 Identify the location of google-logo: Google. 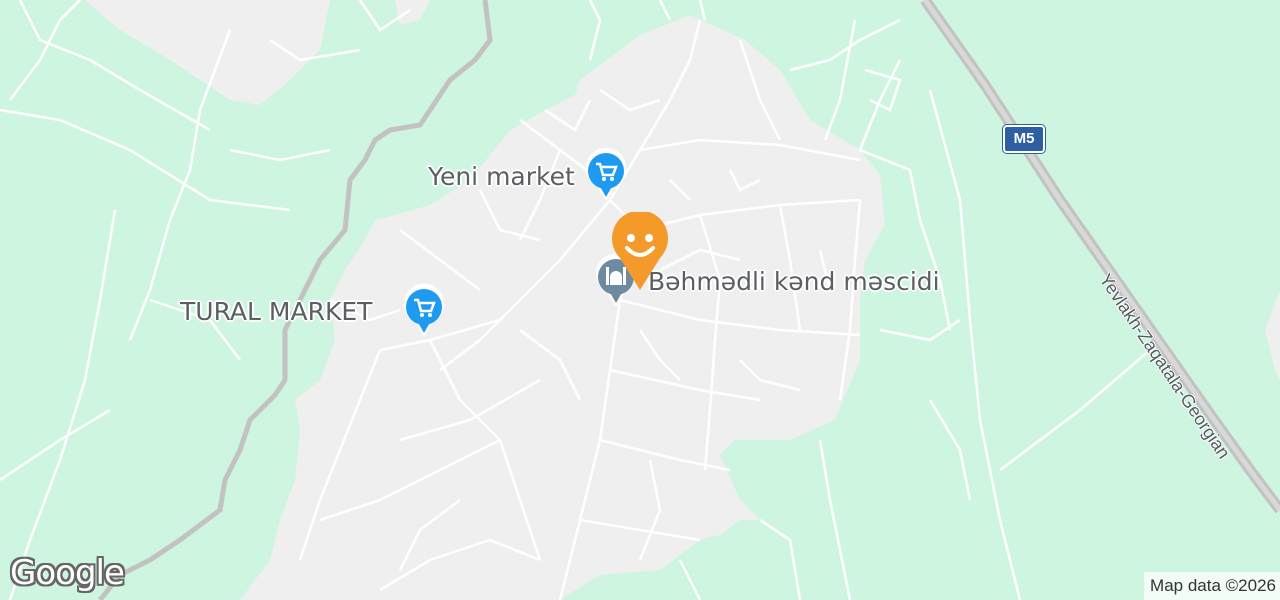
(67, 573).